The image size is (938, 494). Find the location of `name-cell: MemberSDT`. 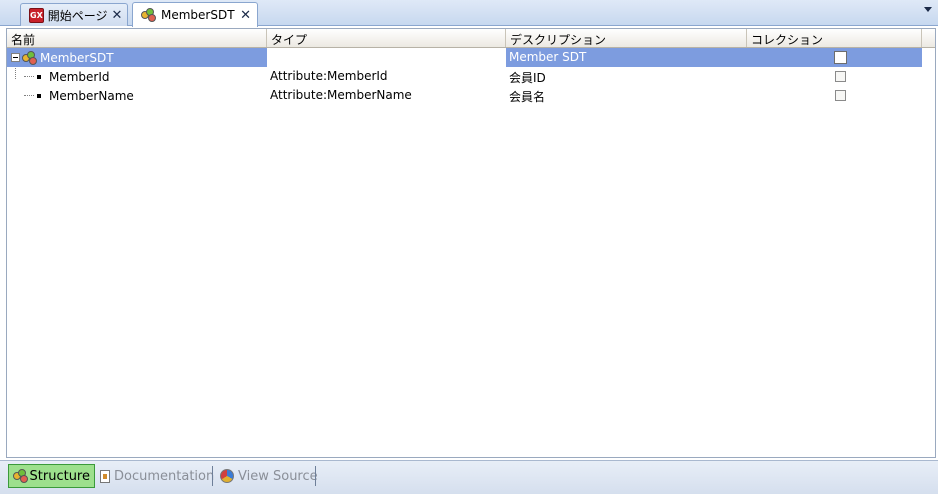

name-cell: MemberSDT is located at coordinates (137, 57).